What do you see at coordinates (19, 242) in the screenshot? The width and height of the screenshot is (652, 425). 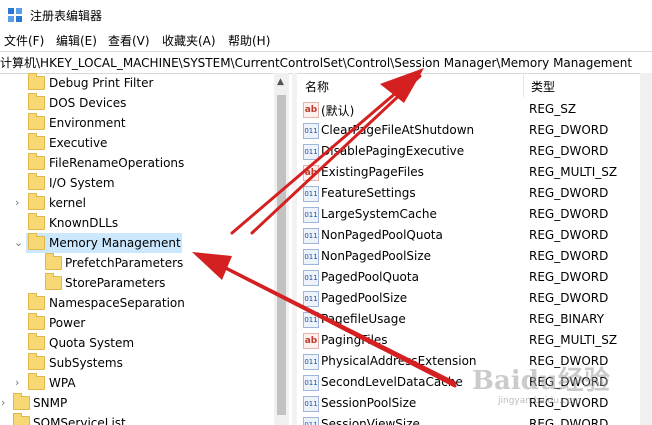 I see `chevron-down-icon: ⌄` at bounding box center [19, 242].